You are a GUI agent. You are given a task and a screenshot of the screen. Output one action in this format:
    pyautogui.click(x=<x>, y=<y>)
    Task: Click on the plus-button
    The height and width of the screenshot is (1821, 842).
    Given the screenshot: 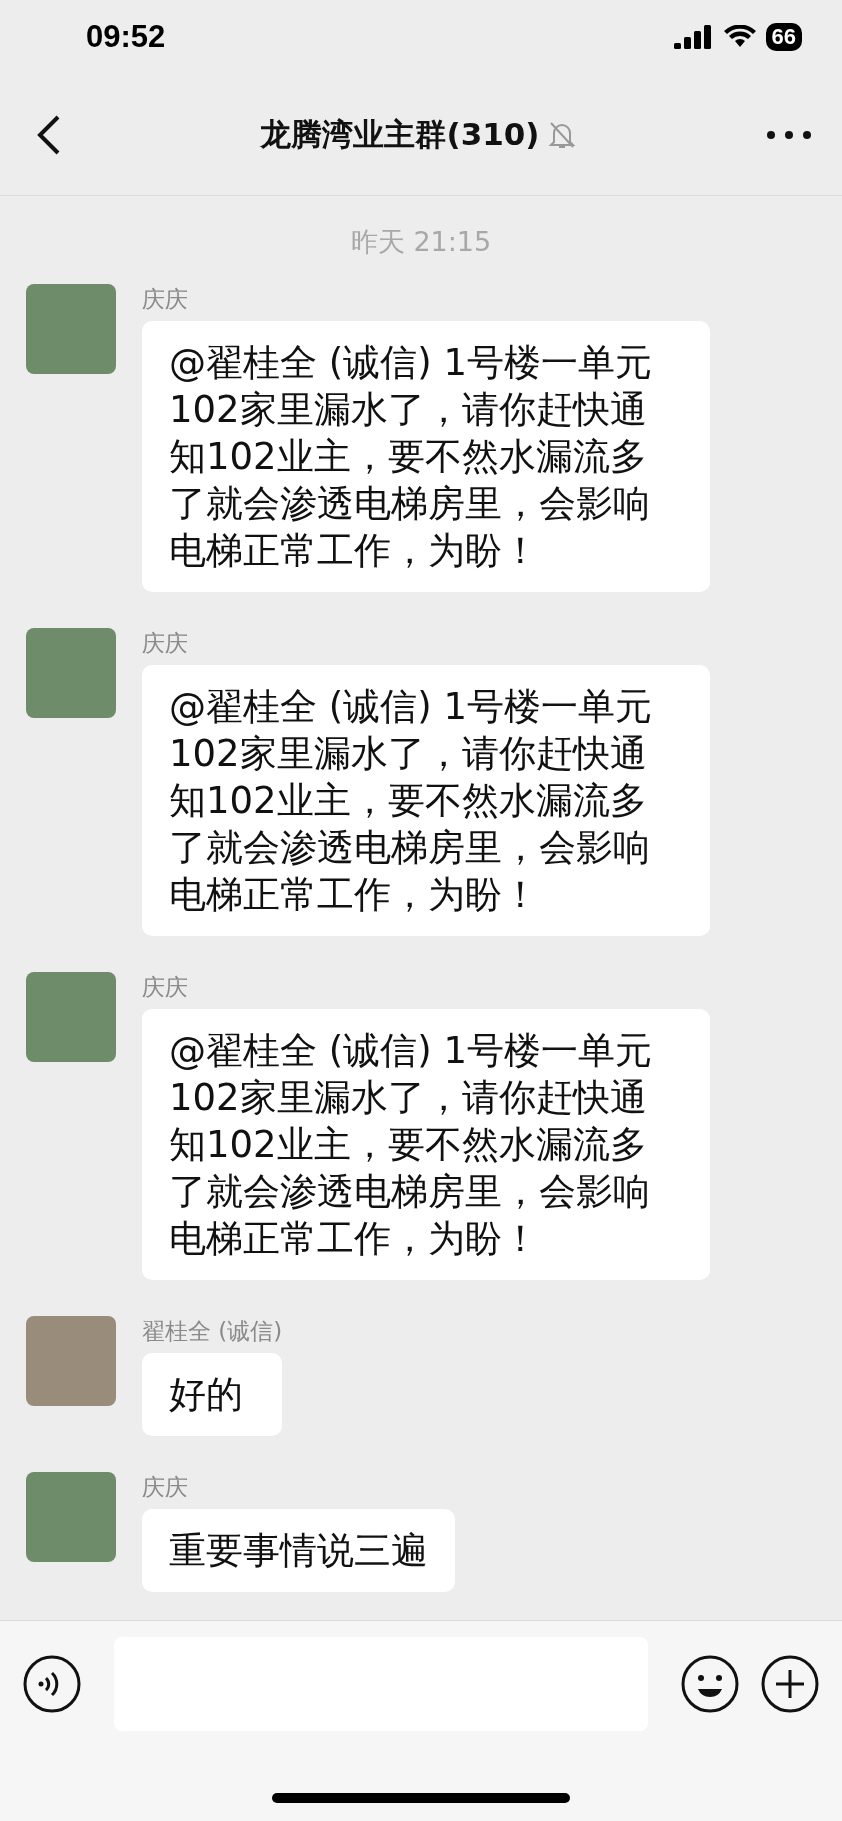 What is the action you would take?
    pyautogui.click(x=790, y=1684)
    